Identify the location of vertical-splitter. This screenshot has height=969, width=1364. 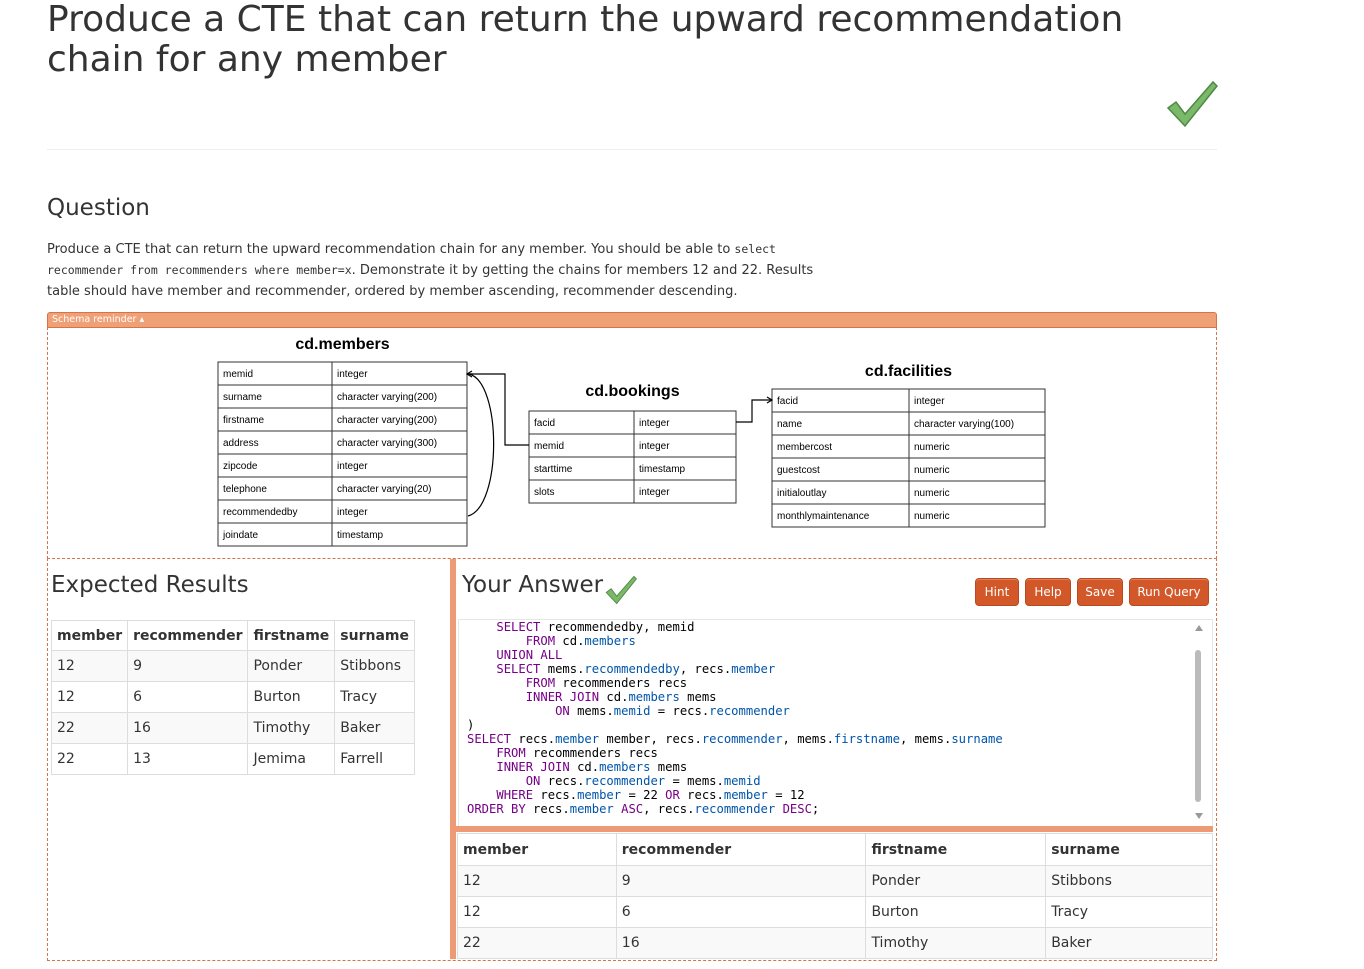
(453, 759).